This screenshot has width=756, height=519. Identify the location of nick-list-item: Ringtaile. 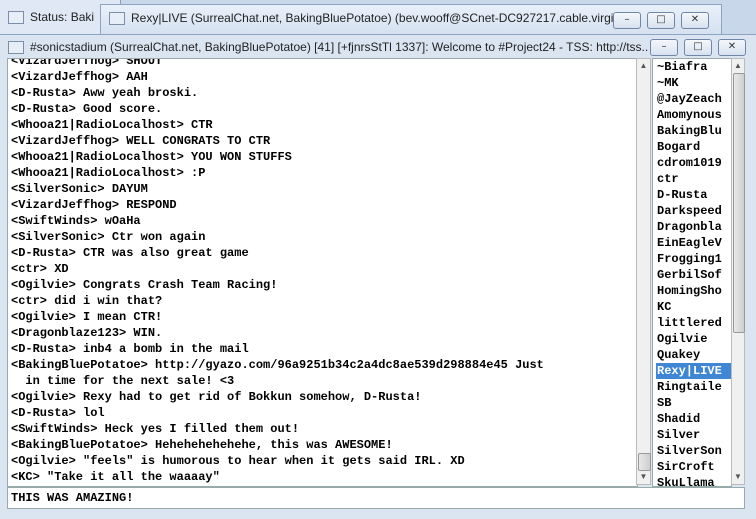
(693, 387).